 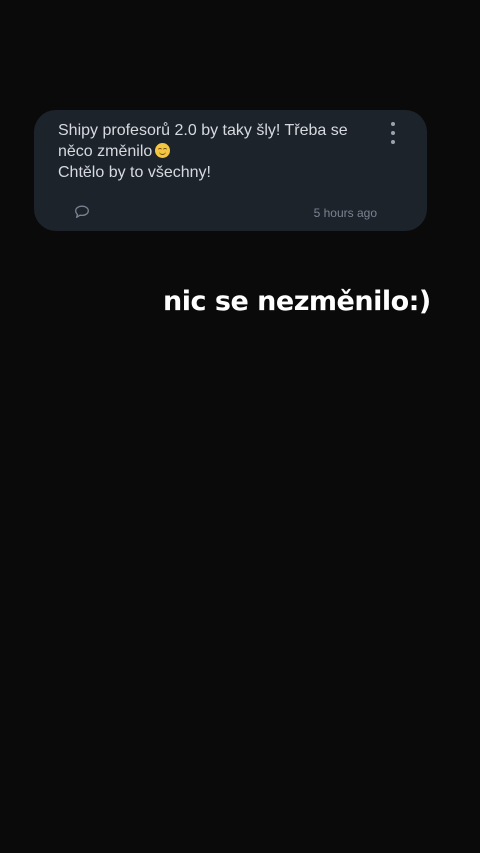 What do you see at coordinates (345, 213) in the screenshot?
I see `timestamp: 5 hours ago` at bounding box center [345, 213].